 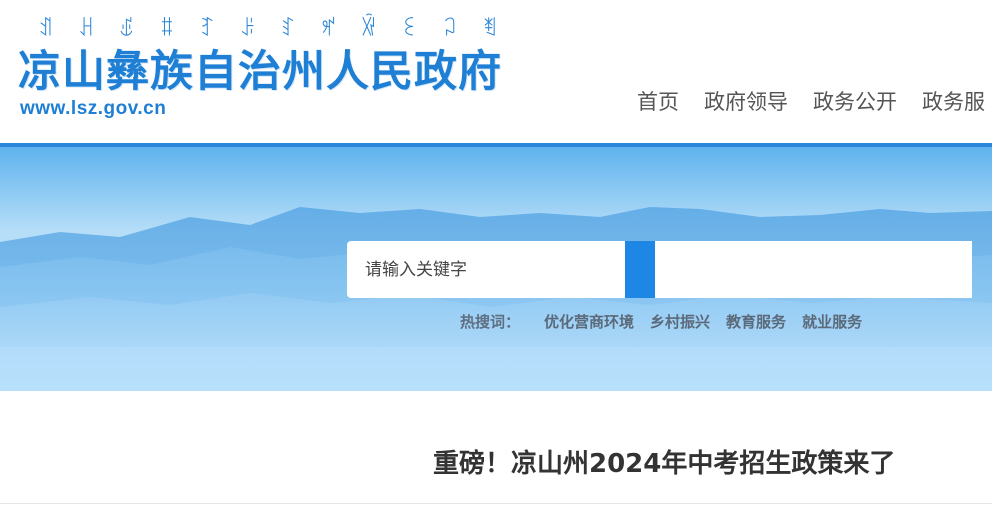 What do you see at coordinates (268, 27) in the screenshot?
I see `yi-script-title: ꀊ ꃅ ꍑ ꐚ ꆈ ꌠ ꆏ ꈪ ꑞ ꏂ ꃀ ꄮ` at bounding box center [268, 27].